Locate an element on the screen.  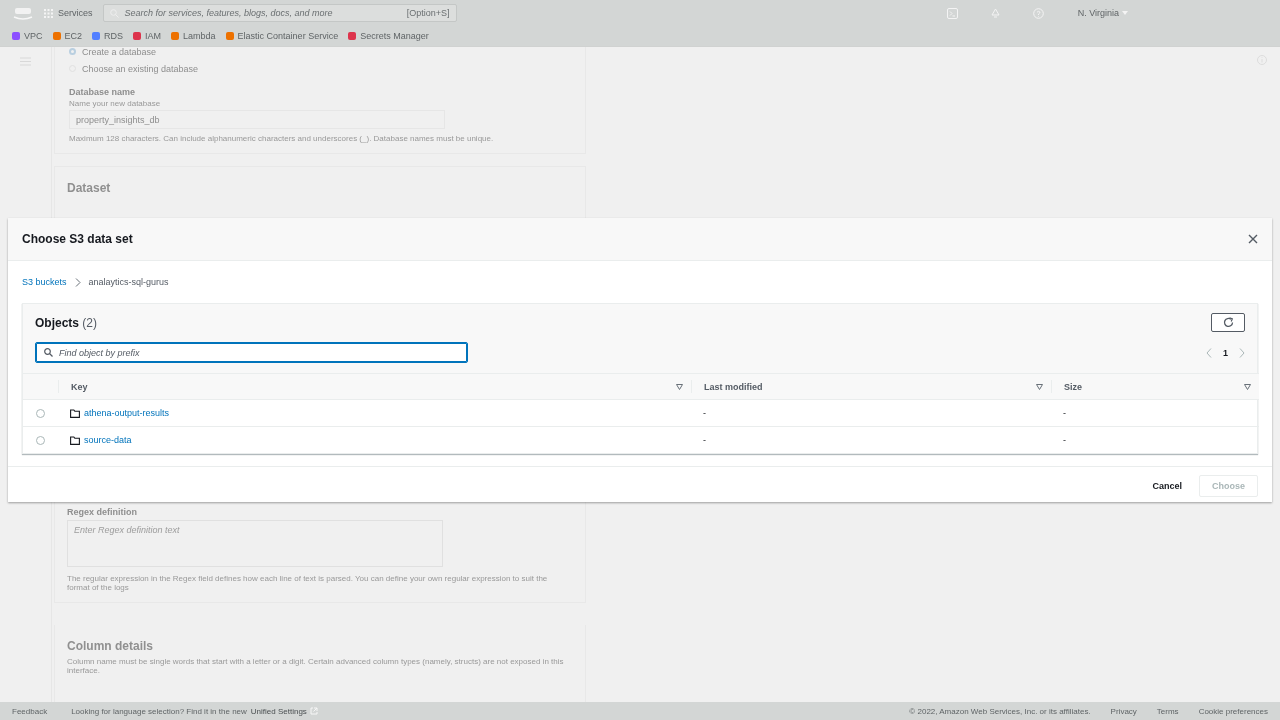
favorite-link: IAM is located at coordinates (147, 36).